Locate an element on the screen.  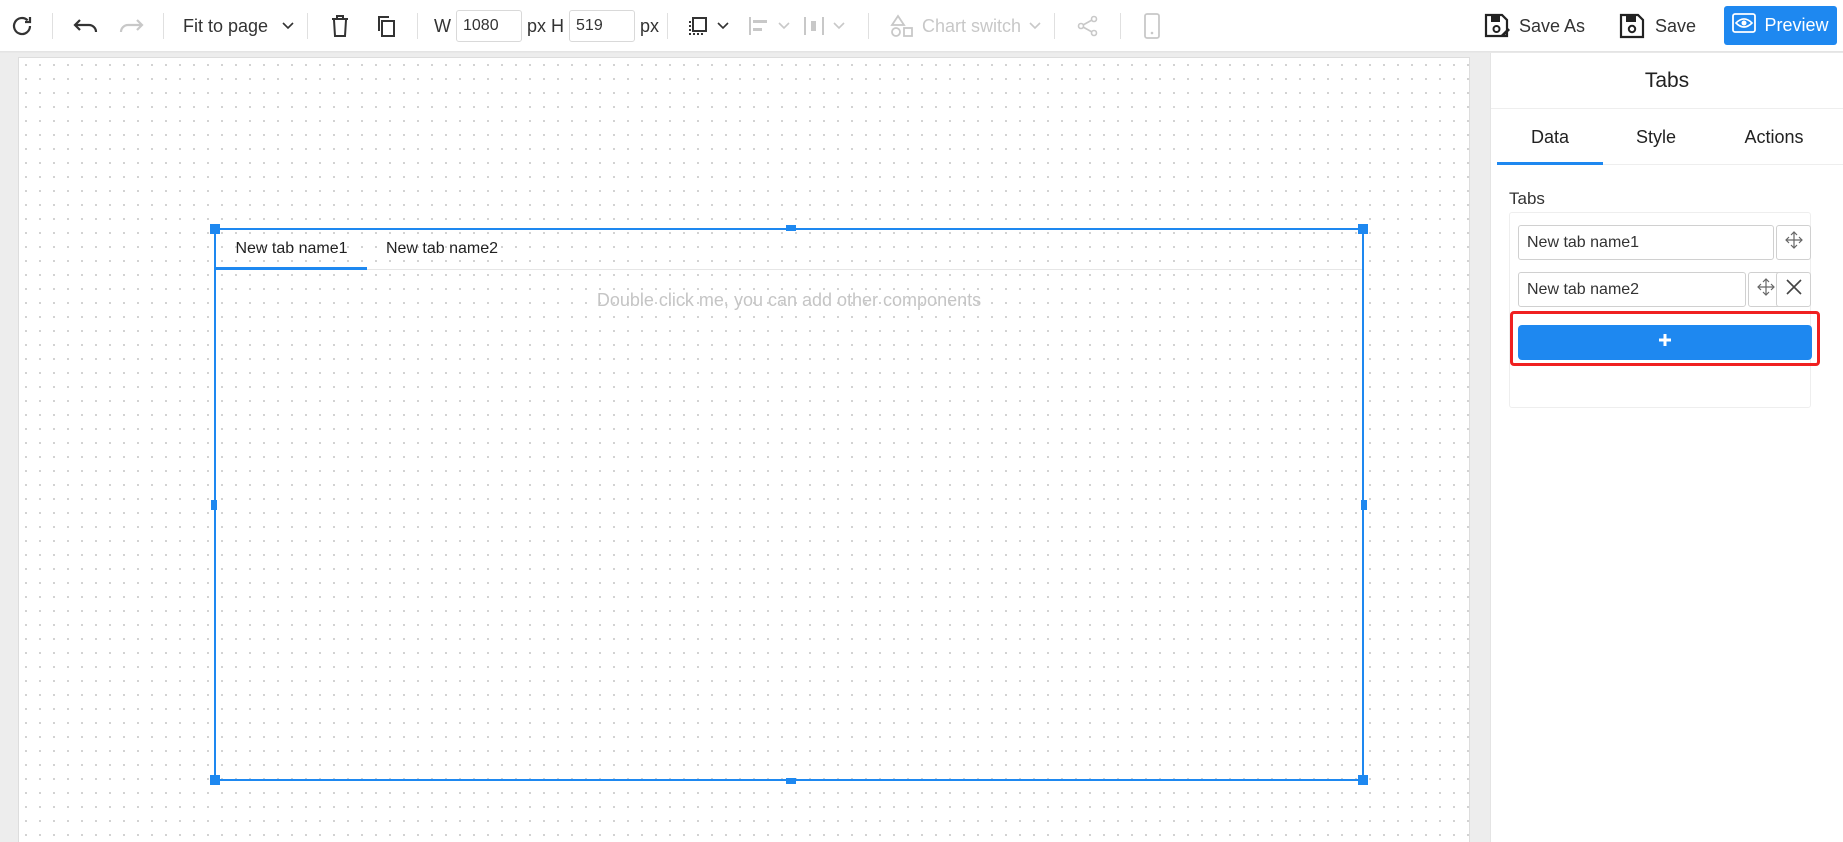
distribute-dropdown is located at coordinates (824, 26).